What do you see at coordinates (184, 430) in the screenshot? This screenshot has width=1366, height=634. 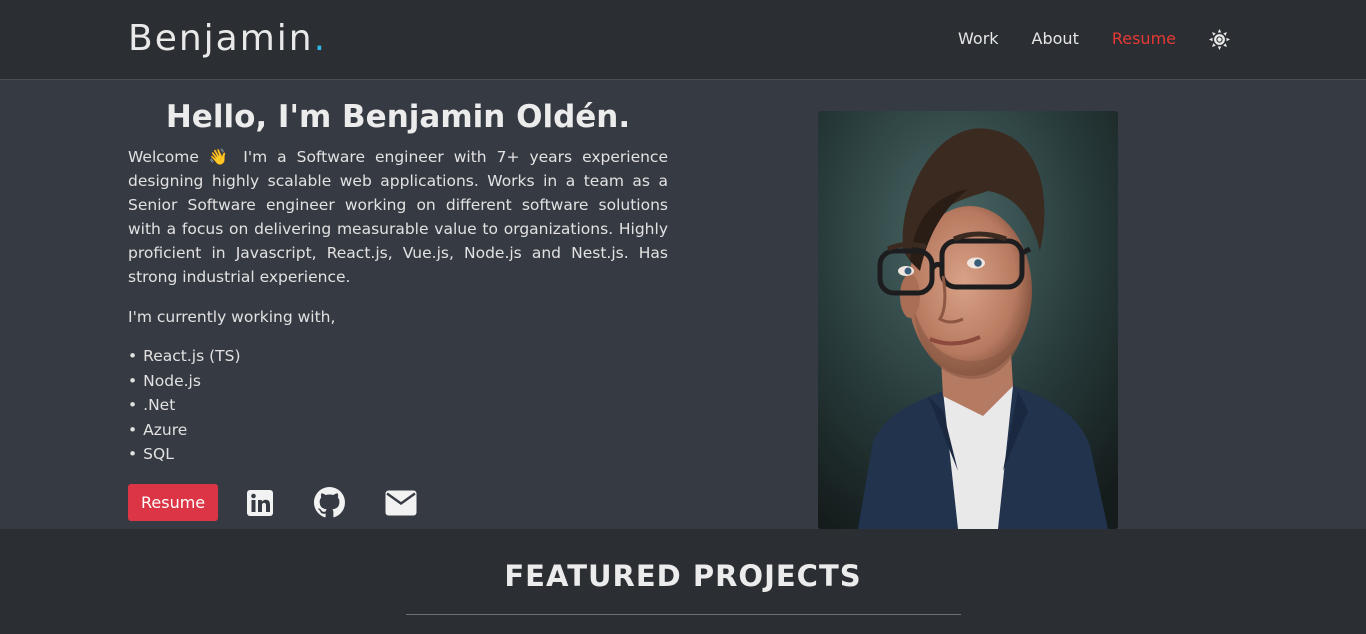 I see `skill-item: Azure` at bounding box center [184, 430].